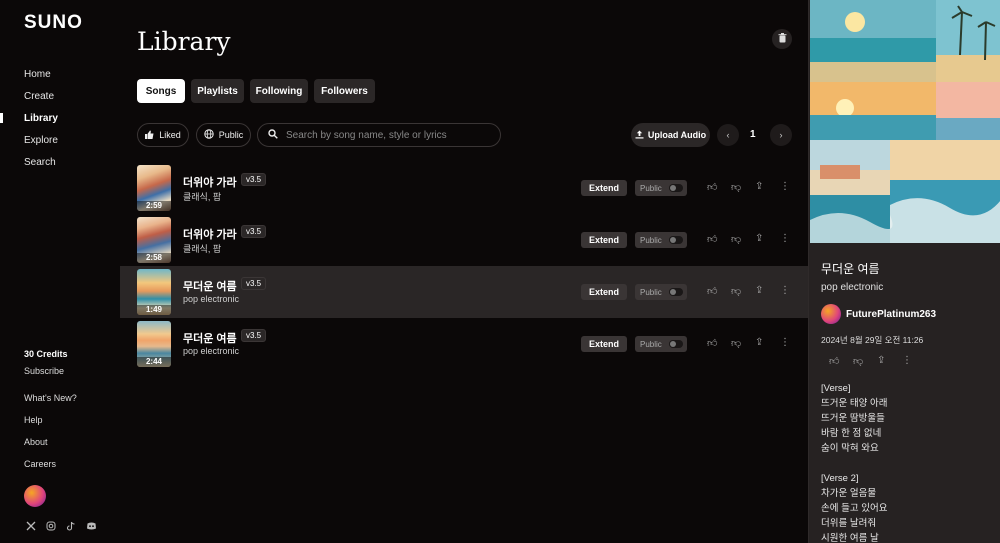  What do you see at coordinates (781, 135) in the screenshot?
I see `next-page-button: ›` at bounding box center [781, 135].